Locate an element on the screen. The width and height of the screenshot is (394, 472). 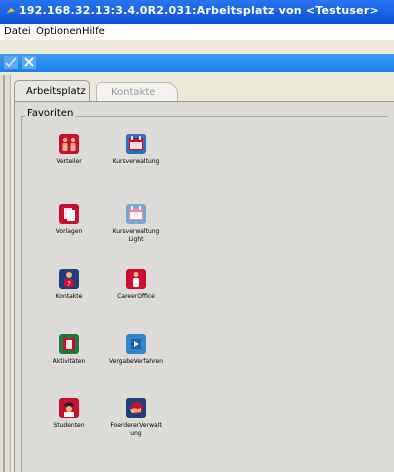
menu-bar: Datei Optionen Hilfe is located at coordinates (197, 32).